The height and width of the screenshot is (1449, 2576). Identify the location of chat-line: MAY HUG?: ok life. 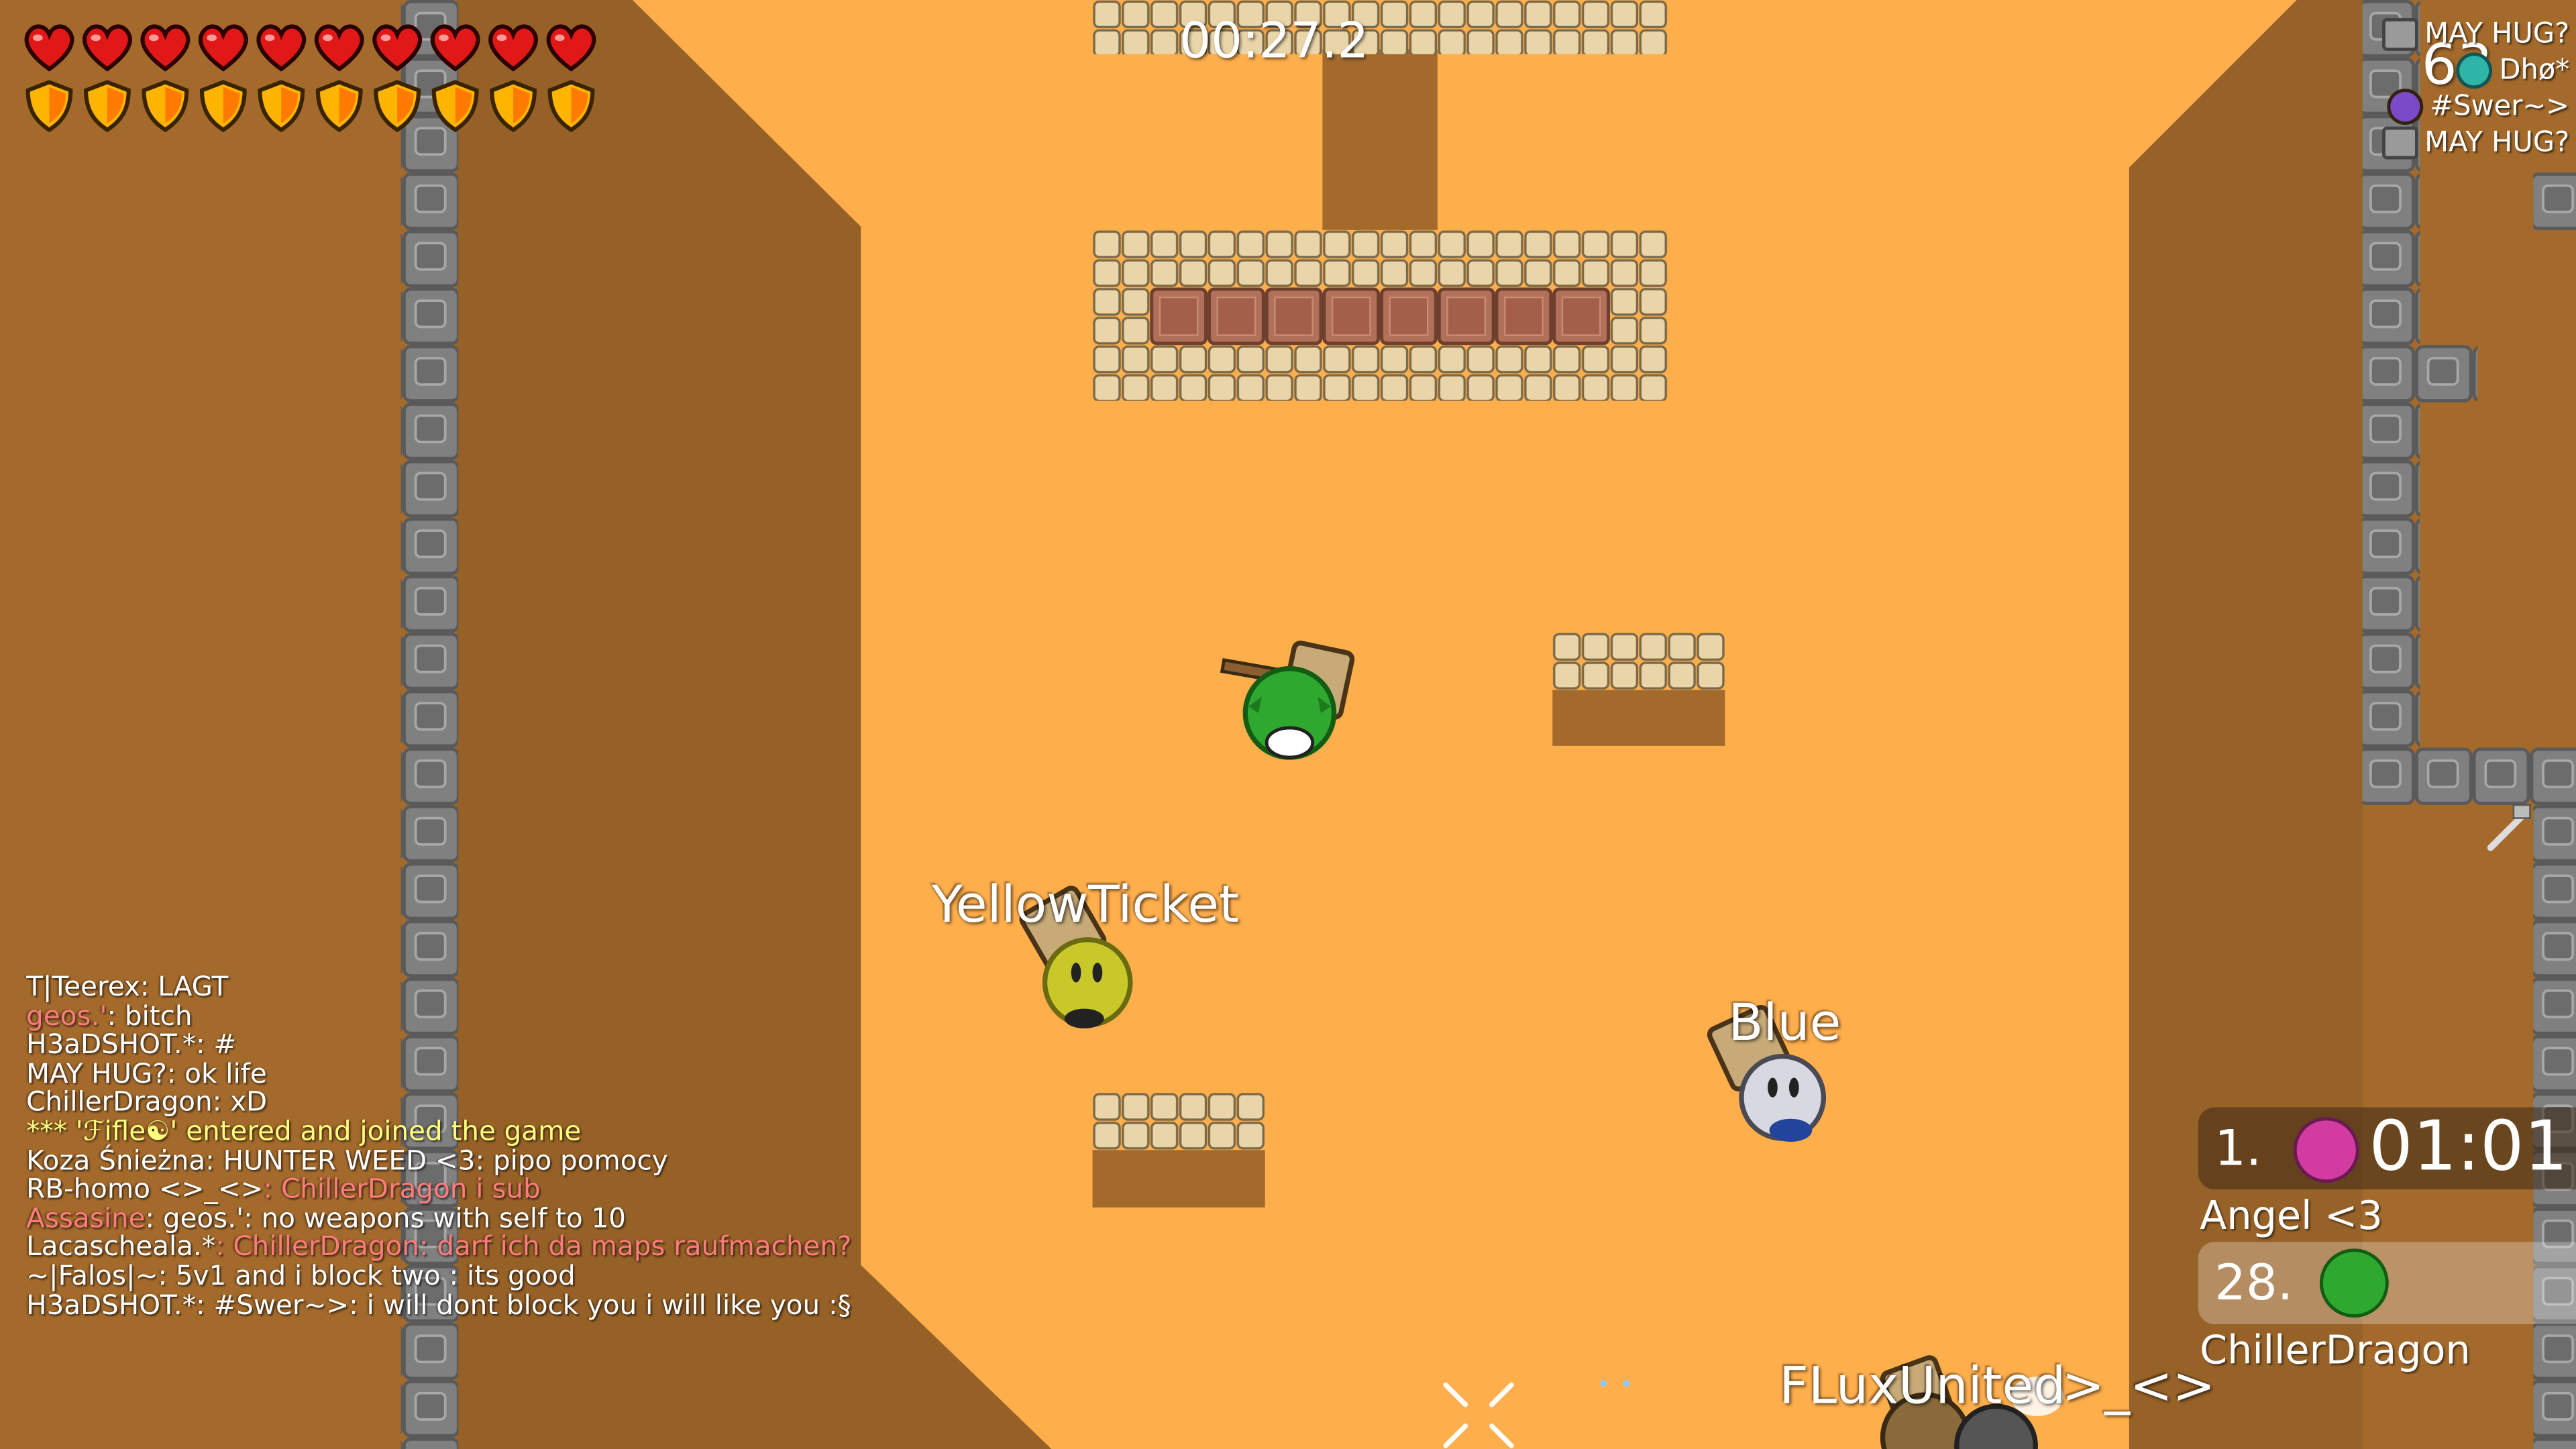
(146, 1073).